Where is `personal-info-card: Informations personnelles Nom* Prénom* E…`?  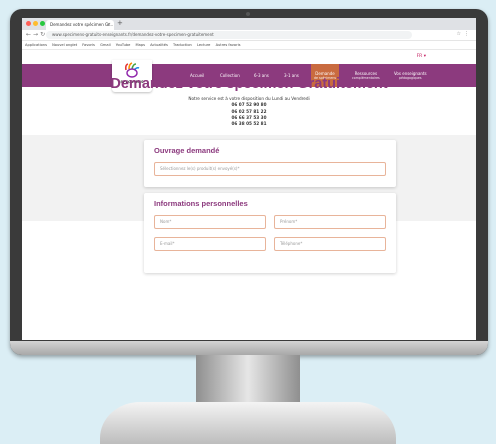
personal-info-card: Informations personnelles Nom* Prénom* E… is located at coordinates (270, 233).